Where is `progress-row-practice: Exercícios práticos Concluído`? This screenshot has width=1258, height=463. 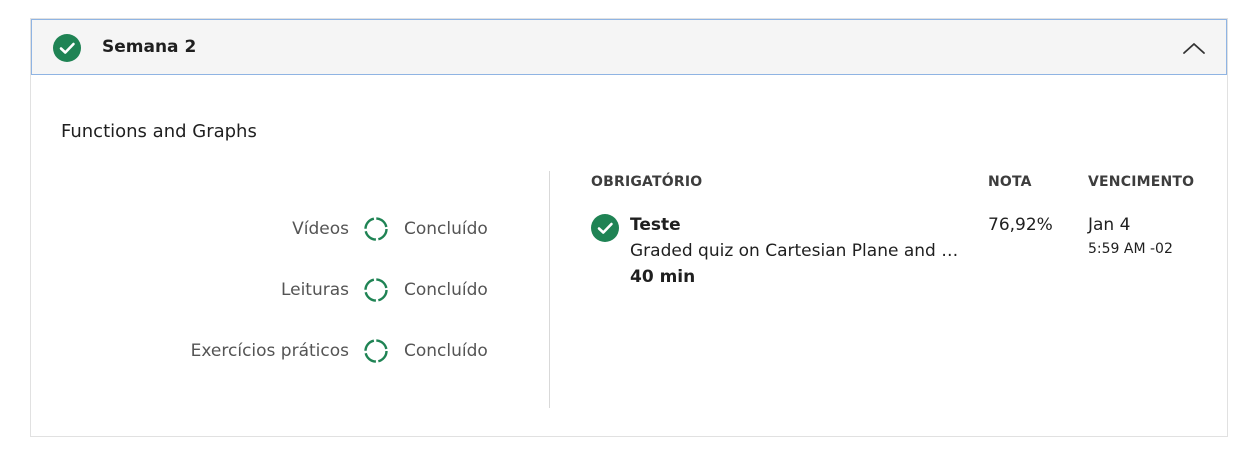 progress-row-practice: Exercícios práticos Concluído is located at coordinates (310, 351).